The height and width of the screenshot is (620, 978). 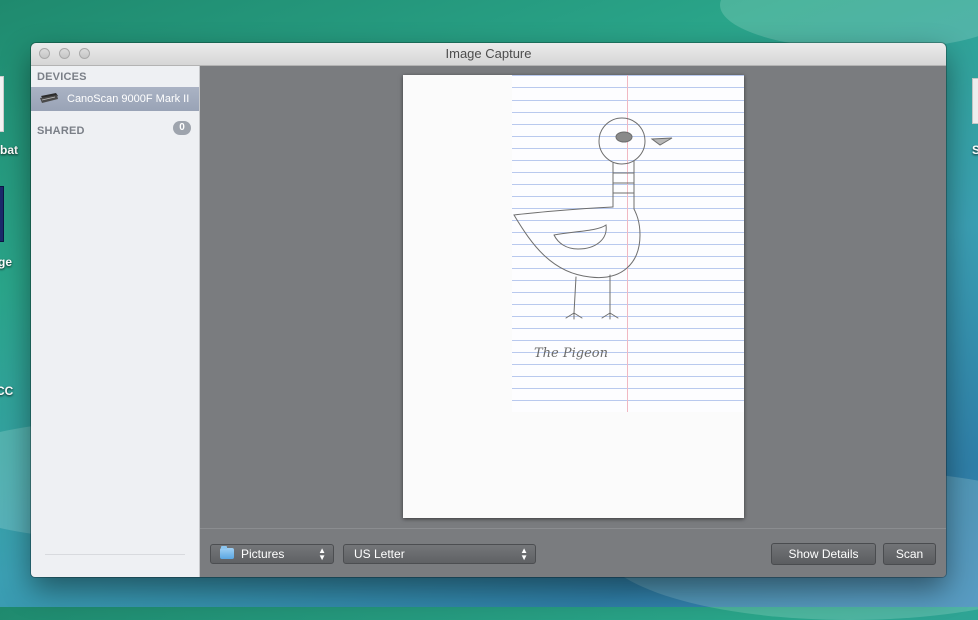 I want to click on devices-header: DEVICES, so click(x=62, y=77).